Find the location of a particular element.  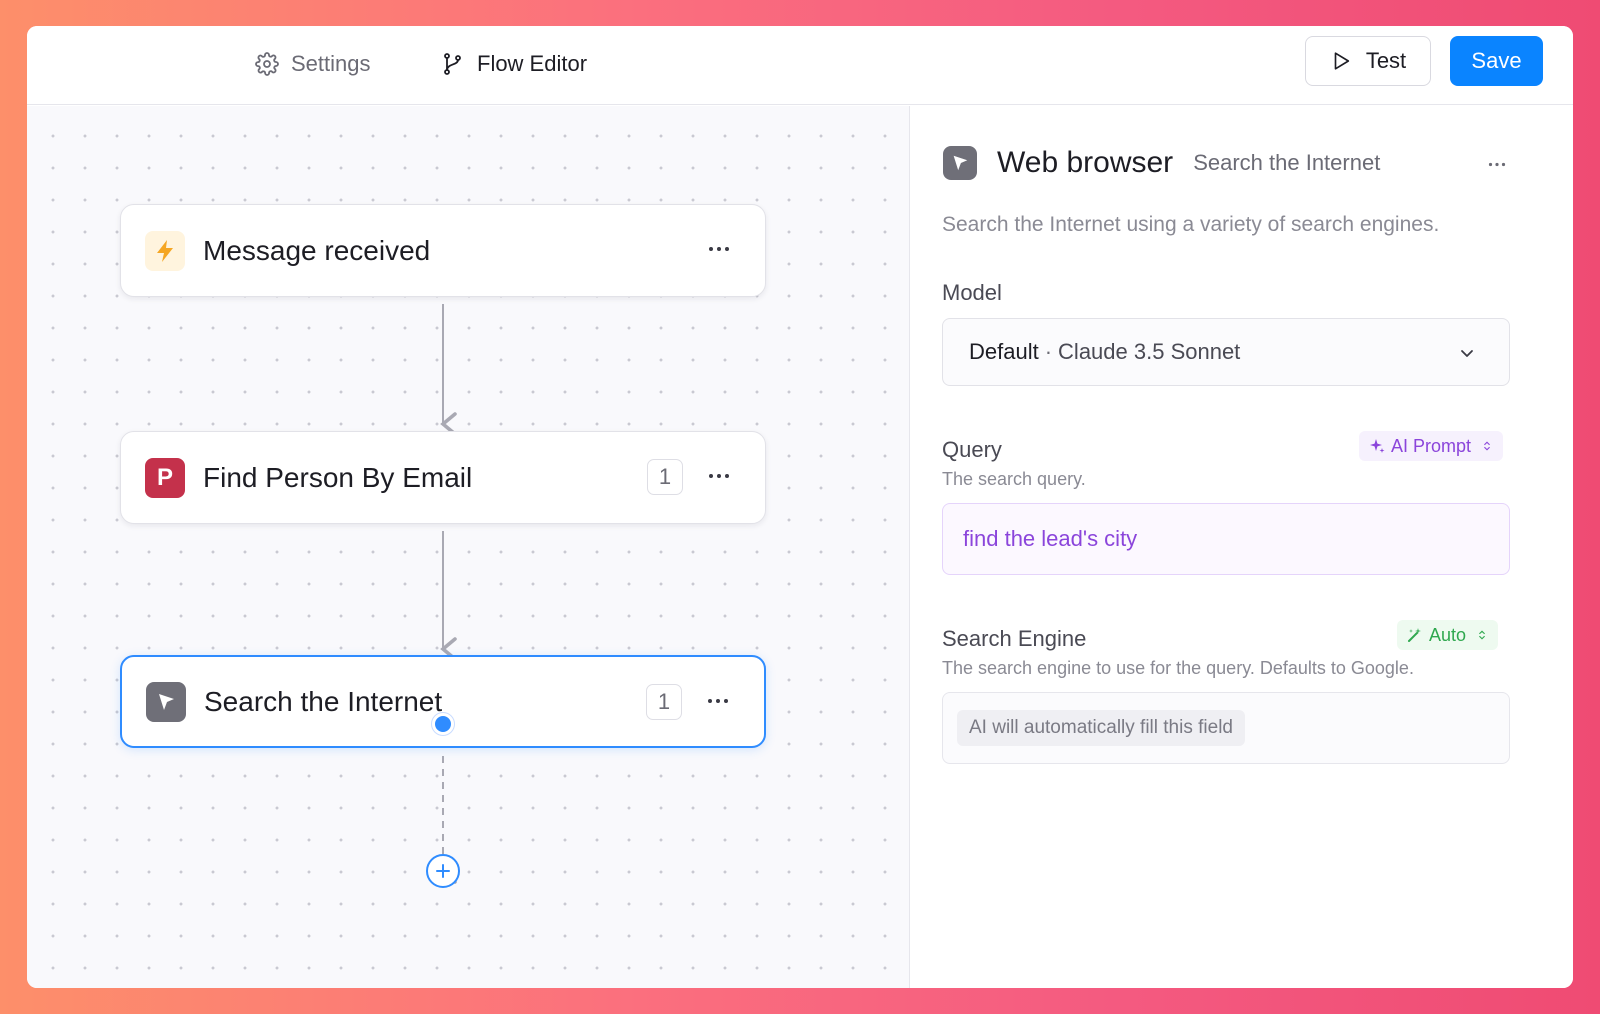

flow-node-find-person: P Find Person By Email 1 is located at coordinates (443, 477).